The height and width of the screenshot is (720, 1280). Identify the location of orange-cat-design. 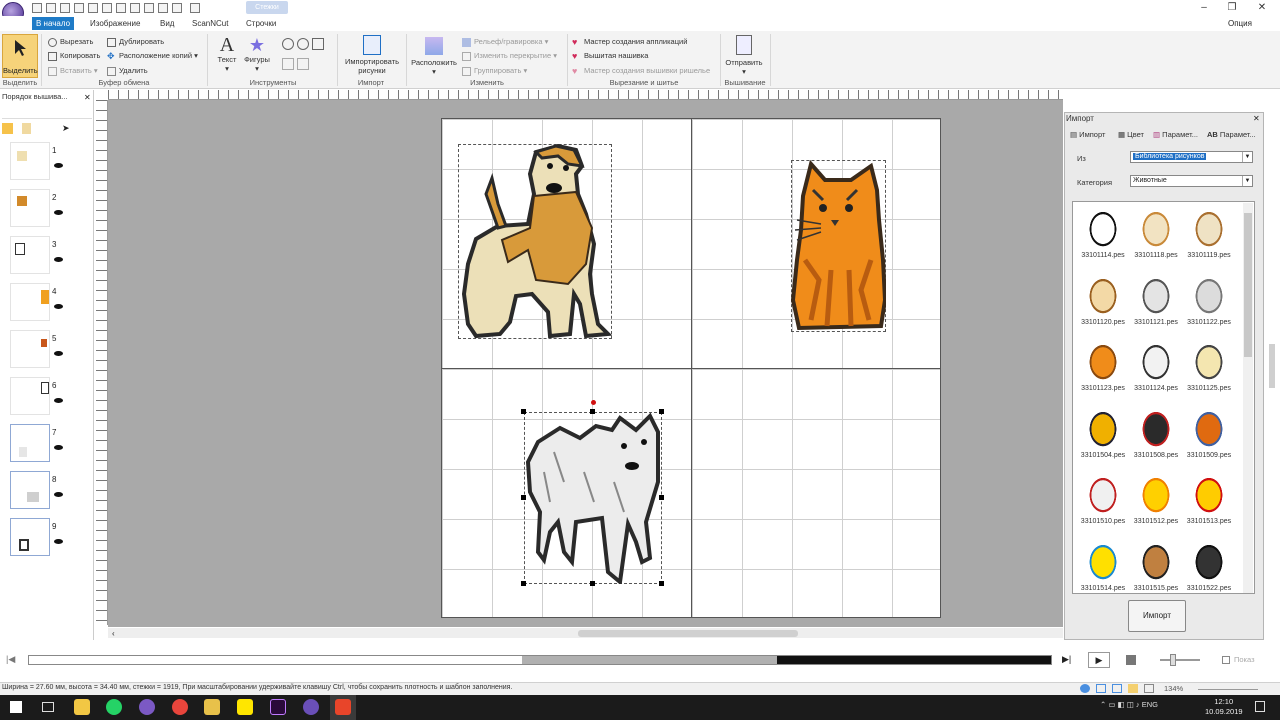
(838, 246).